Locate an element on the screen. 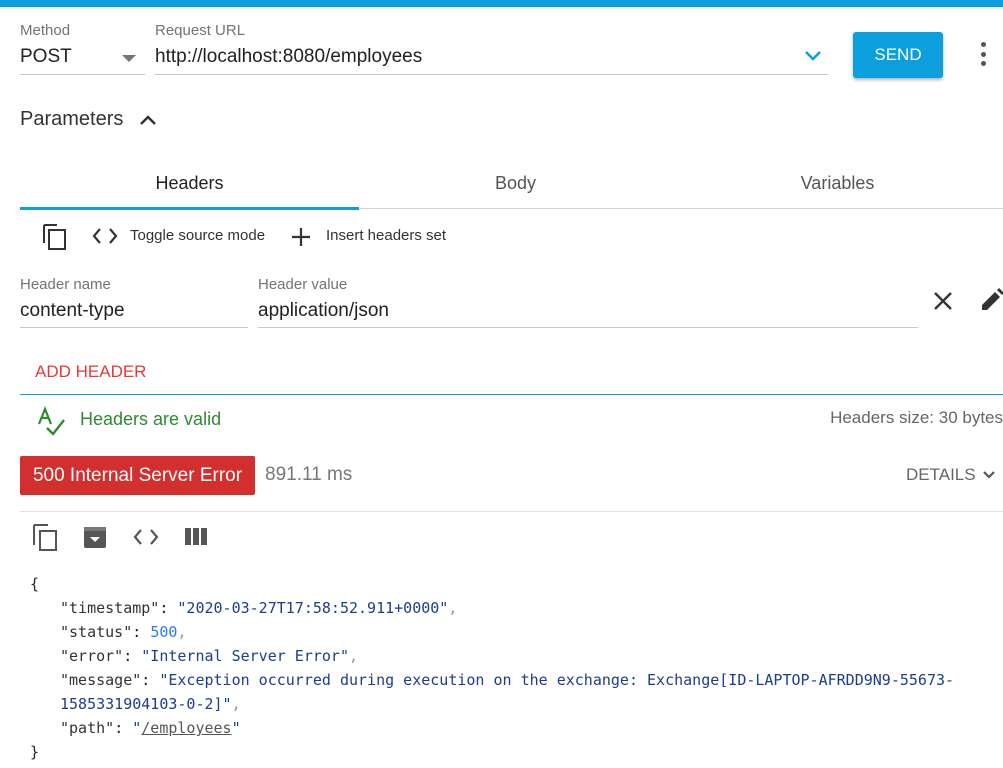 The width and height of the screenshot is (1003, 768). active-tab-indicator is located at coordinates (189, 208).